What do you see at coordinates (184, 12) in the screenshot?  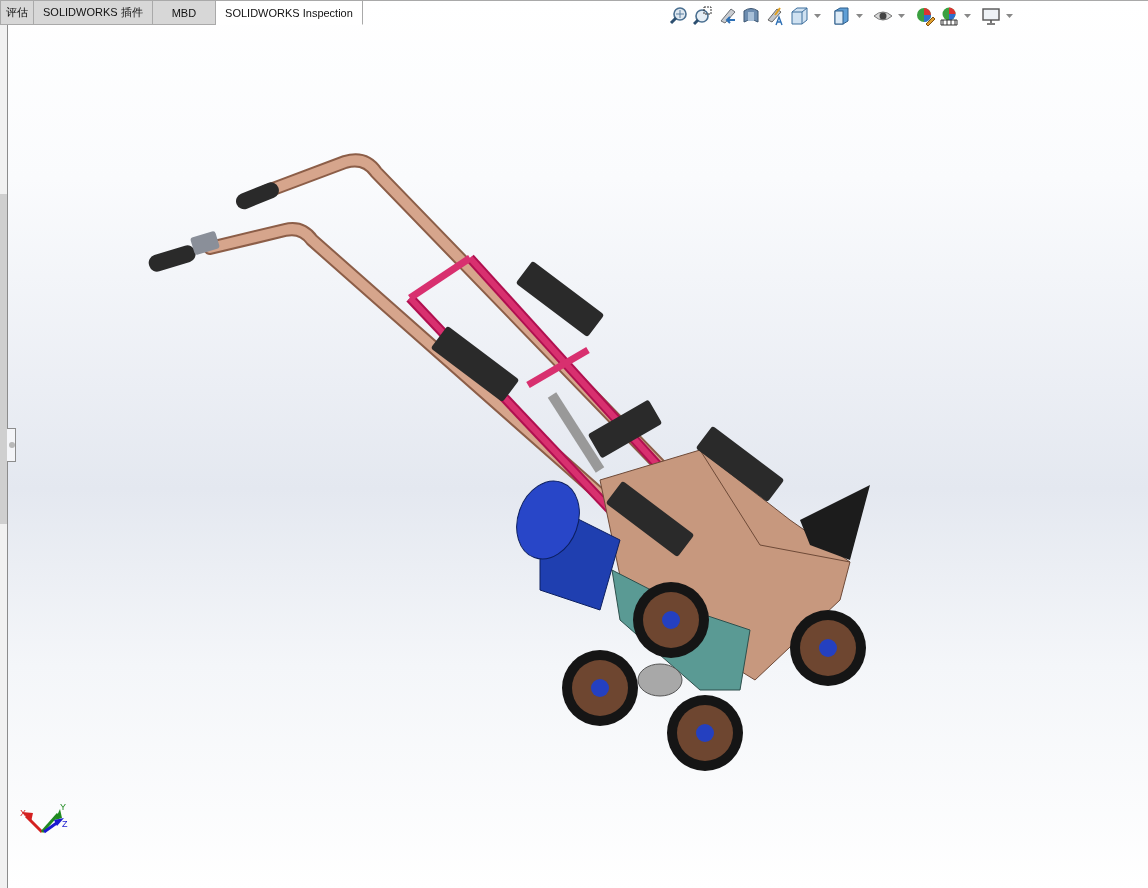 I see `ribbon-tab: MBD` at bounding box center [184, 12].